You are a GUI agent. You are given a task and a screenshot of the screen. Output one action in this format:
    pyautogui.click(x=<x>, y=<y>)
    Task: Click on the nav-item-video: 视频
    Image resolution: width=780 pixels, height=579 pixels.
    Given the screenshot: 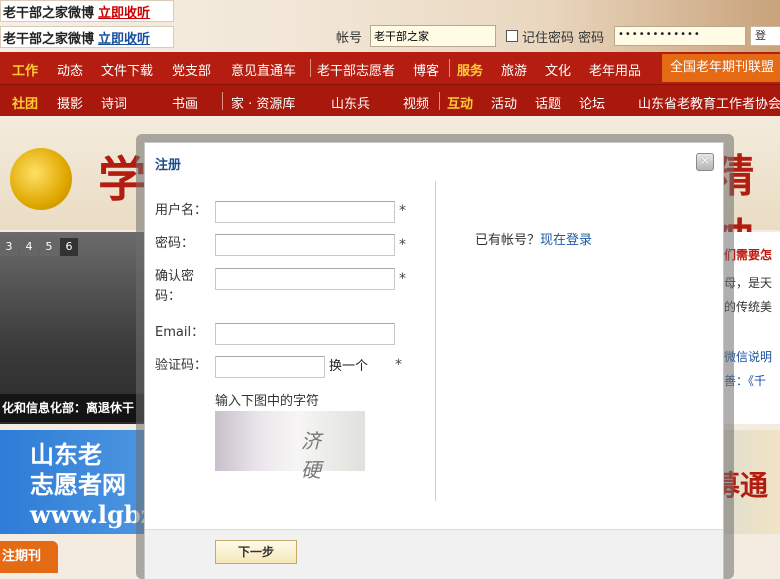 What is the action you would take?
    pyautogui.click(x=416, y=102)
    